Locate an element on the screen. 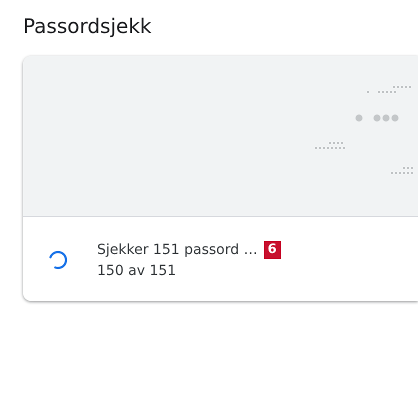  loading-spinner-icon is located at coordinates (58, 260).